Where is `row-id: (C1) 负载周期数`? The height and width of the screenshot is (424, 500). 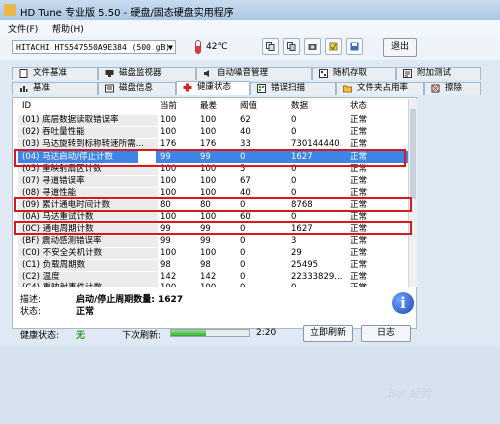 row-id: (C1) 负载周期数 is located at coordinates (88, 265).